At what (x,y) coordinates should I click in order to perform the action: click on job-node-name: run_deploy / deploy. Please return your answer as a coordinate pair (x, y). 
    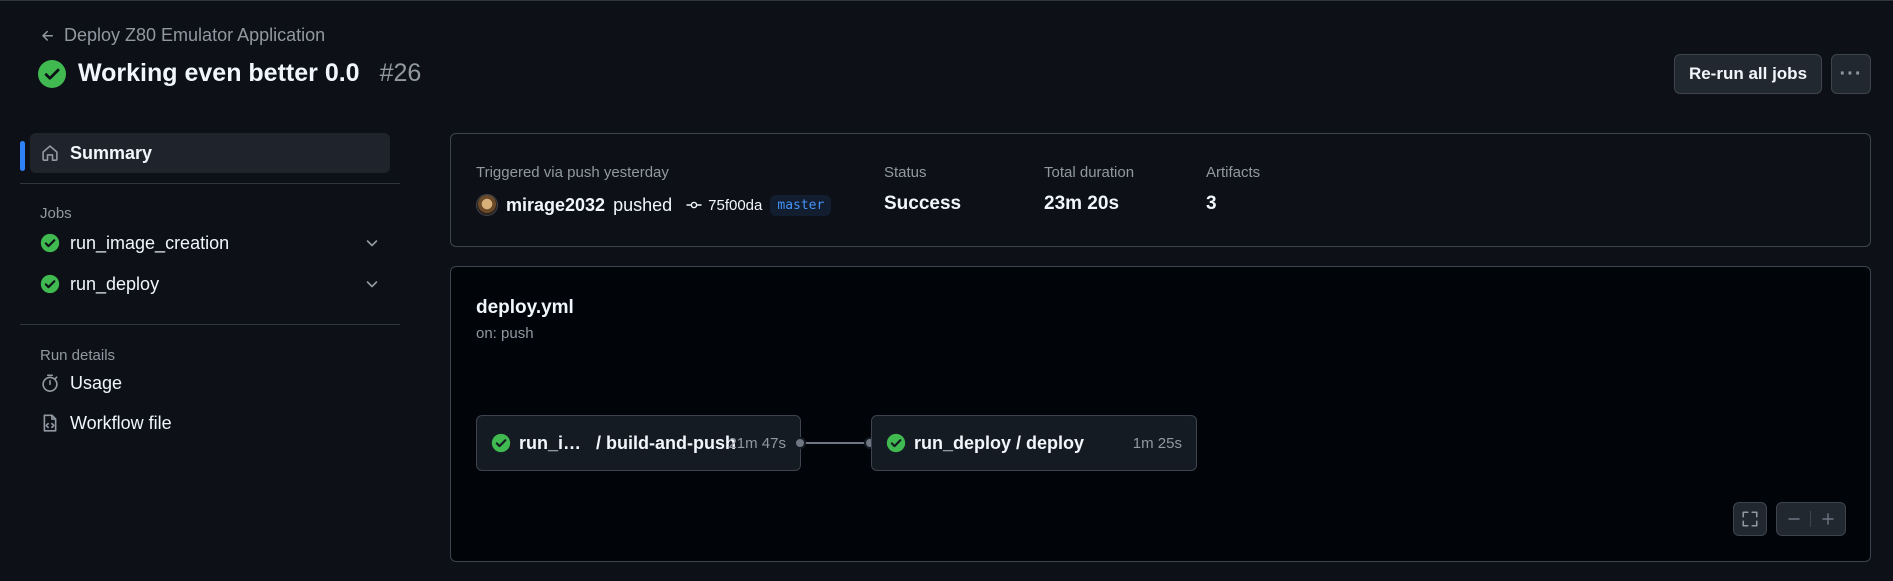
    Looking at the image, I should click on (999, 442).